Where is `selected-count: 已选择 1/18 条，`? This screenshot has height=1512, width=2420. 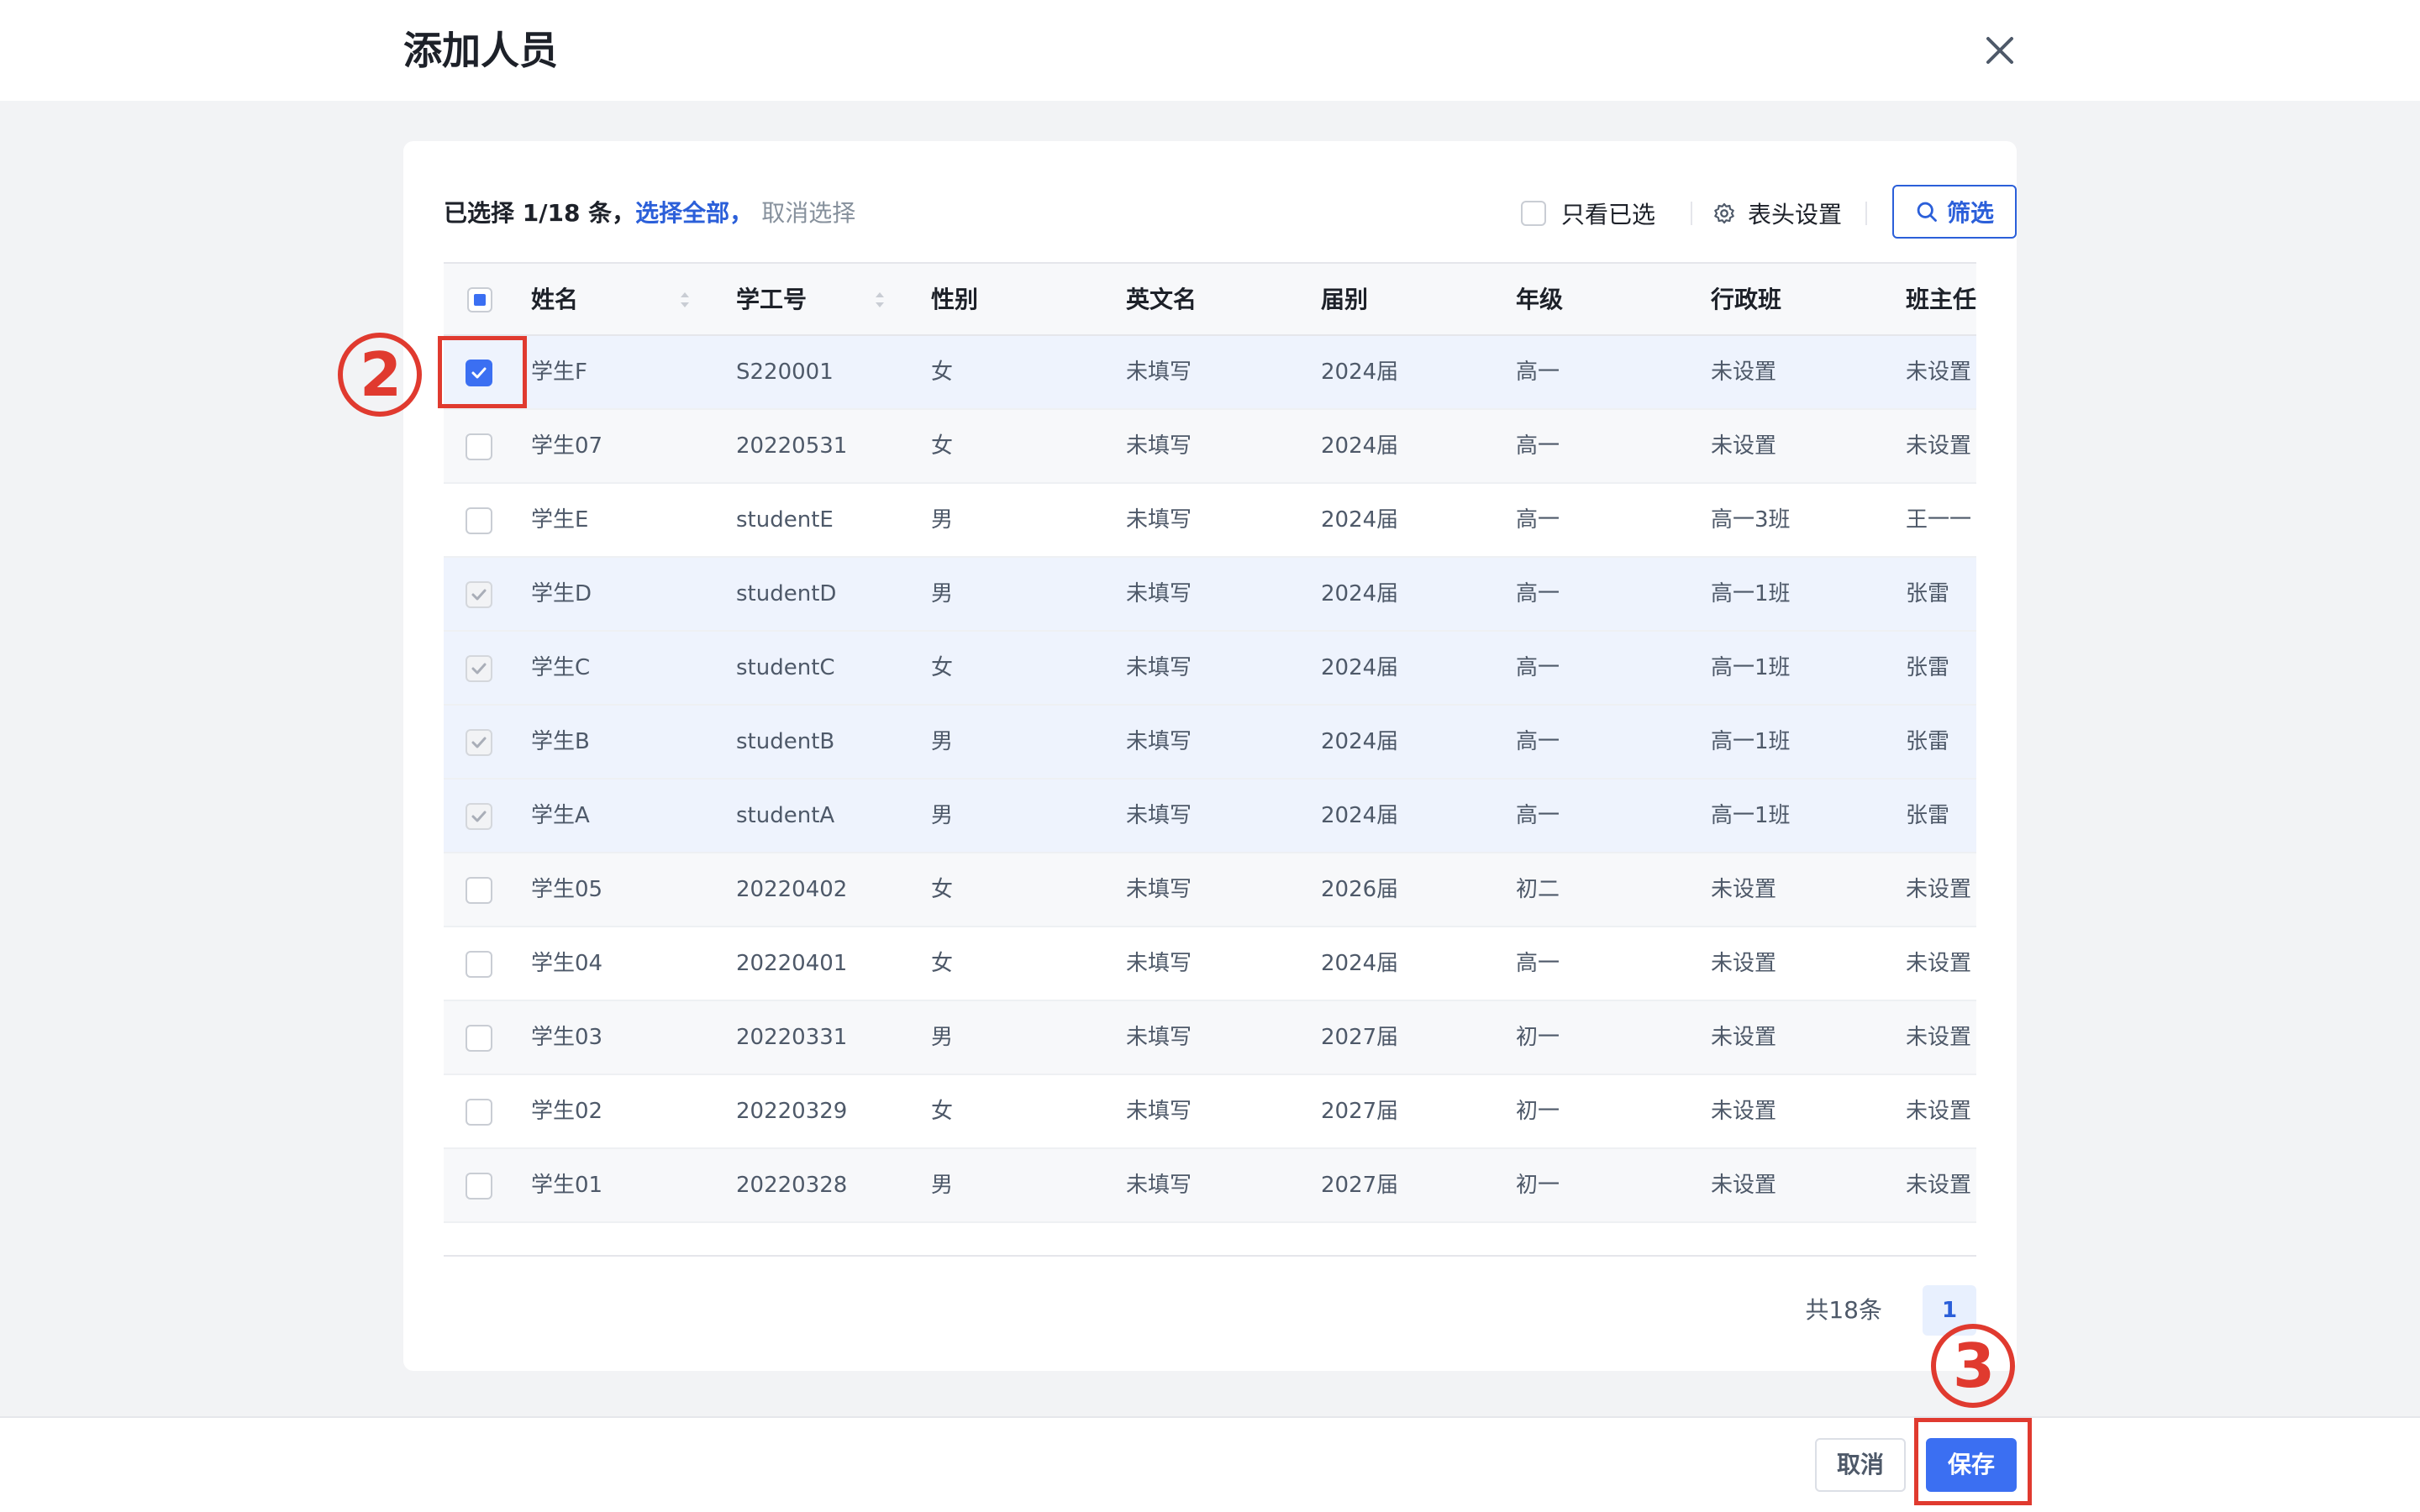
selected-count: 已选择 1/18 条， is located at coordinates (540, 213).